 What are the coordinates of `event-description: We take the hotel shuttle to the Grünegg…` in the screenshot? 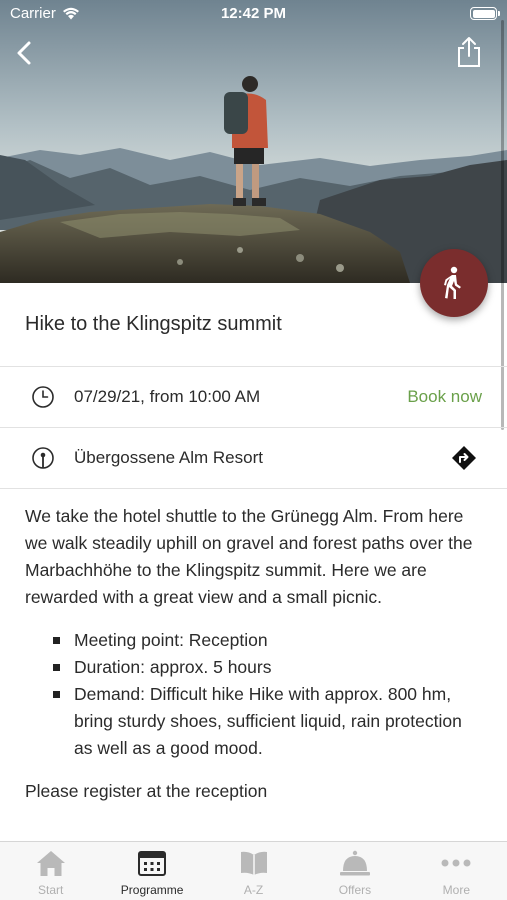 It's located at (249, 556).